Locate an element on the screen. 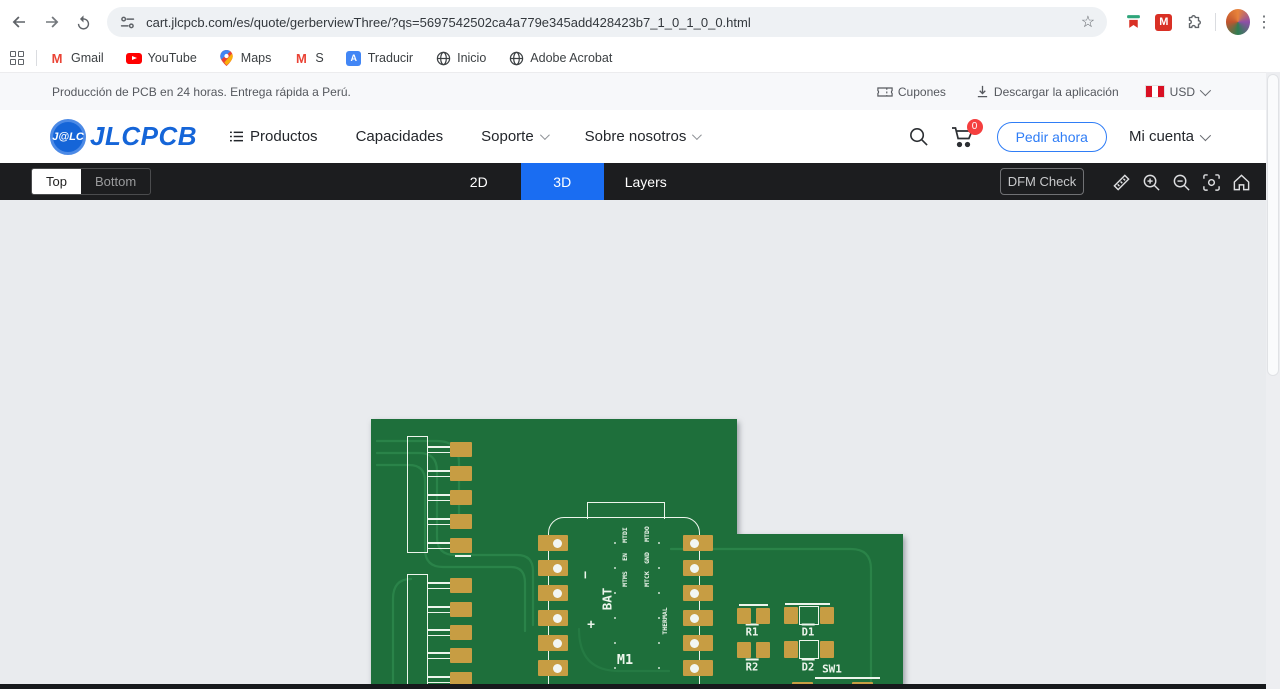 Image resolution: width=1280 pixels, height=689 pixels. download-icon is located at coordinates (982, 91).